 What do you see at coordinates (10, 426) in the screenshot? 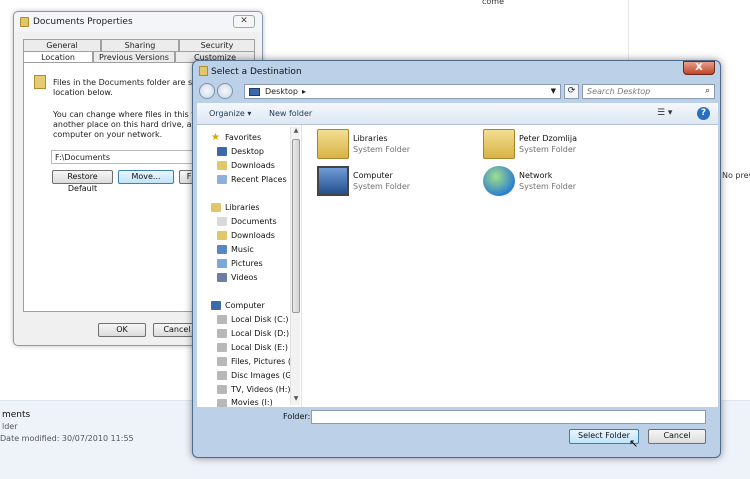
I see `details-type: lder` at bounding box center [10, 426].